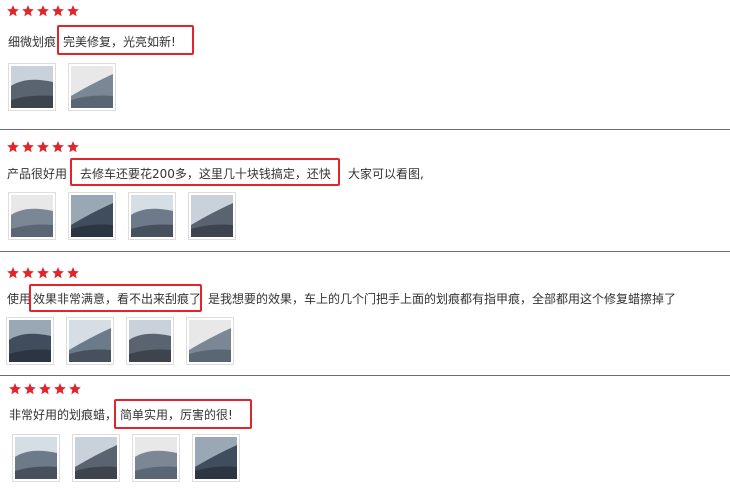 This screenshot has height=495, width=730. What do you see at coordinates (32, 216) in the screenshot?
I see `headlight-before-photo` at bounding box center [32, 216].